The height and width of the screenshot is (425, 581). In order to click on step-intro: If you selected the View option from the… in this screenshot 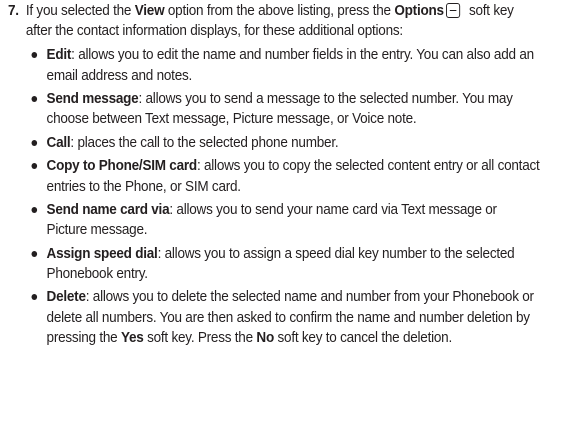, I will do `click(283, 21)`.